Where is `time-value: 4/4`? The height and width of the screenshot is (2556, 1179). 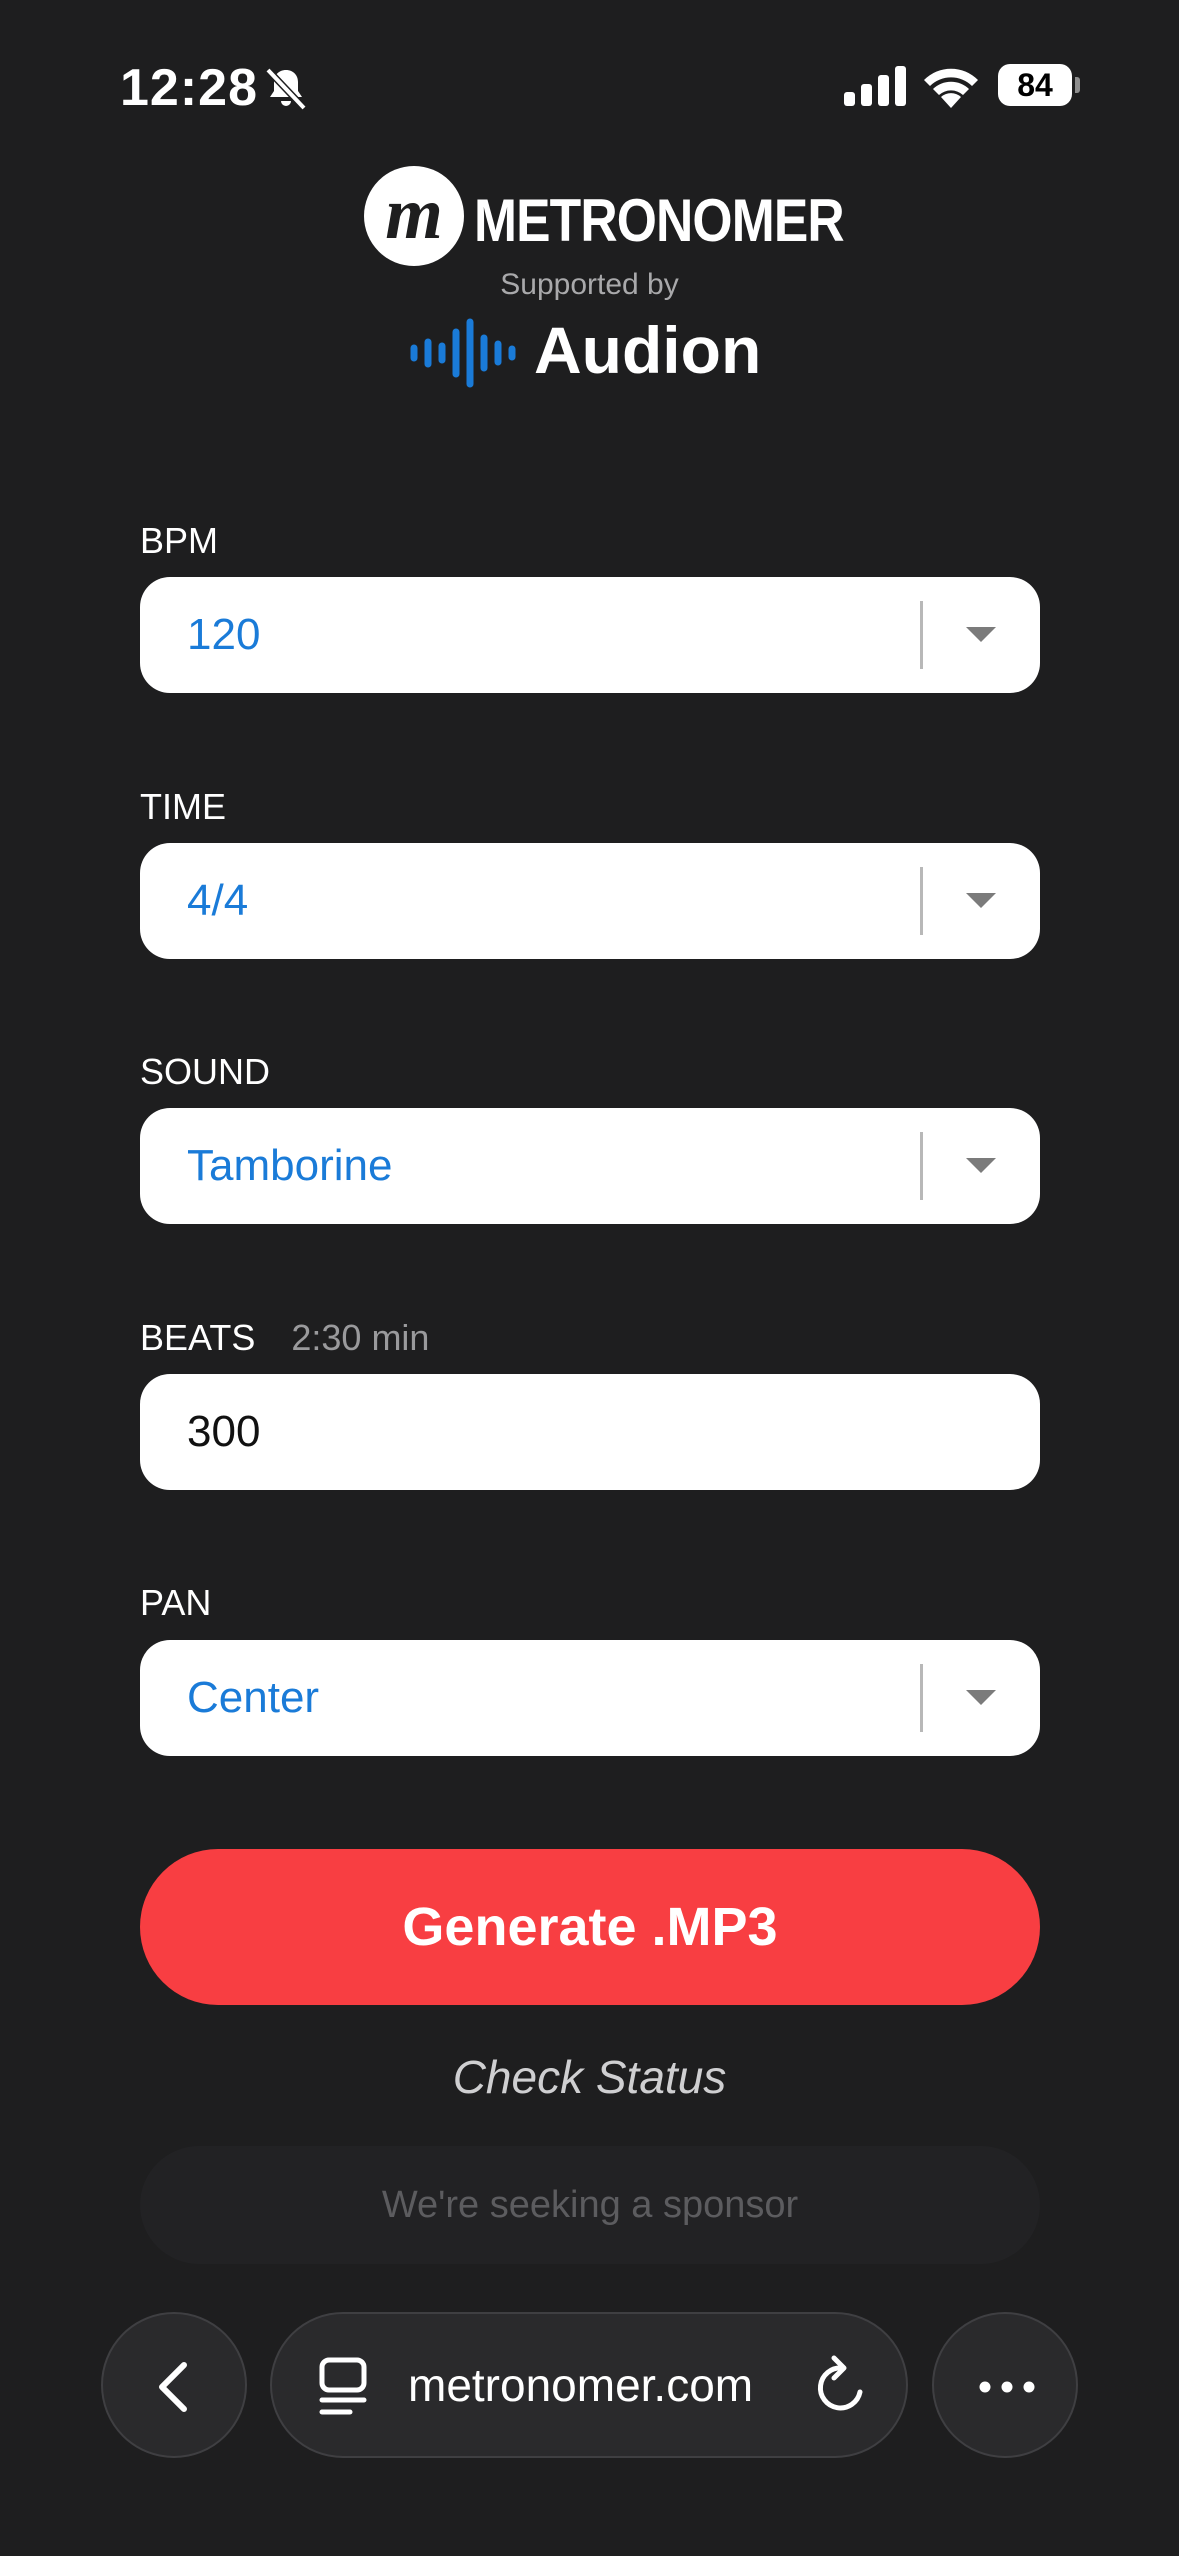 time-value: 4/4 is located at coordinates (218, 900).